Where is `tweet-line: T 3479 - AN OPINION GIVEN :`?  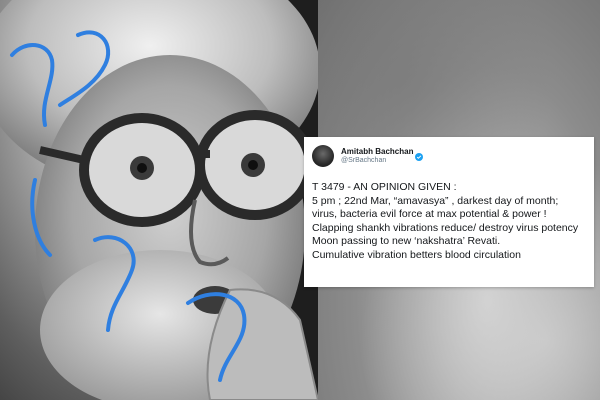 tweet-line: T 3479 - AN OPINION GIVEN : is located at coordinates (384, 187).